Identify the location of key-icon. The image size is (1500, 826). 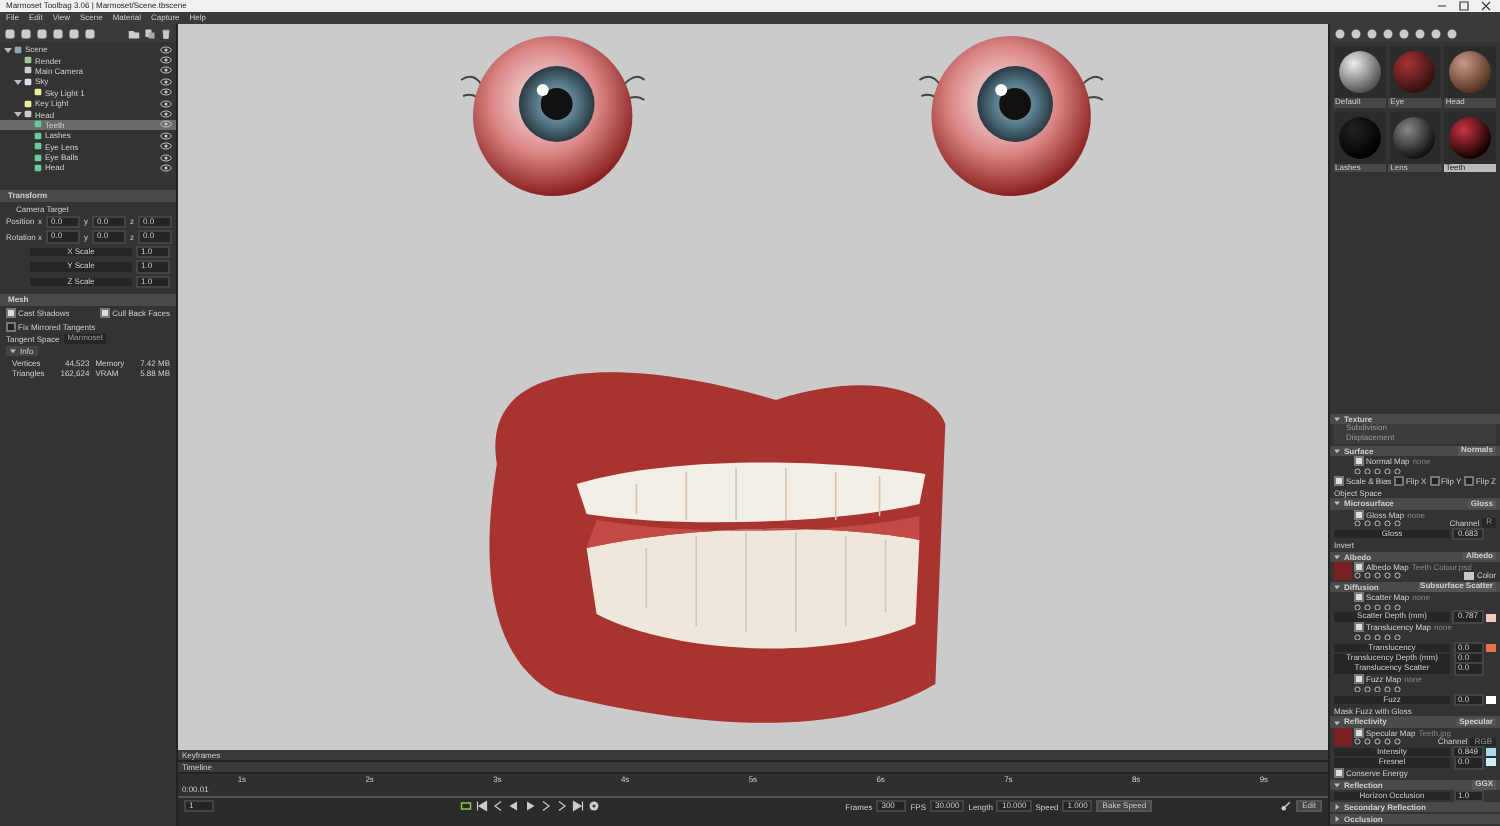
(1286, 806).